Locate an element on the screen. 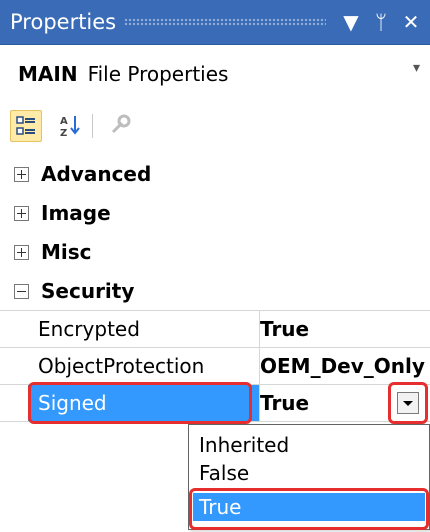 The height and width of the screenshot is (532, 430). property-row-objectprotection: ObjectProtection OEM_Dev_Only is located at coordinates (215, 365).